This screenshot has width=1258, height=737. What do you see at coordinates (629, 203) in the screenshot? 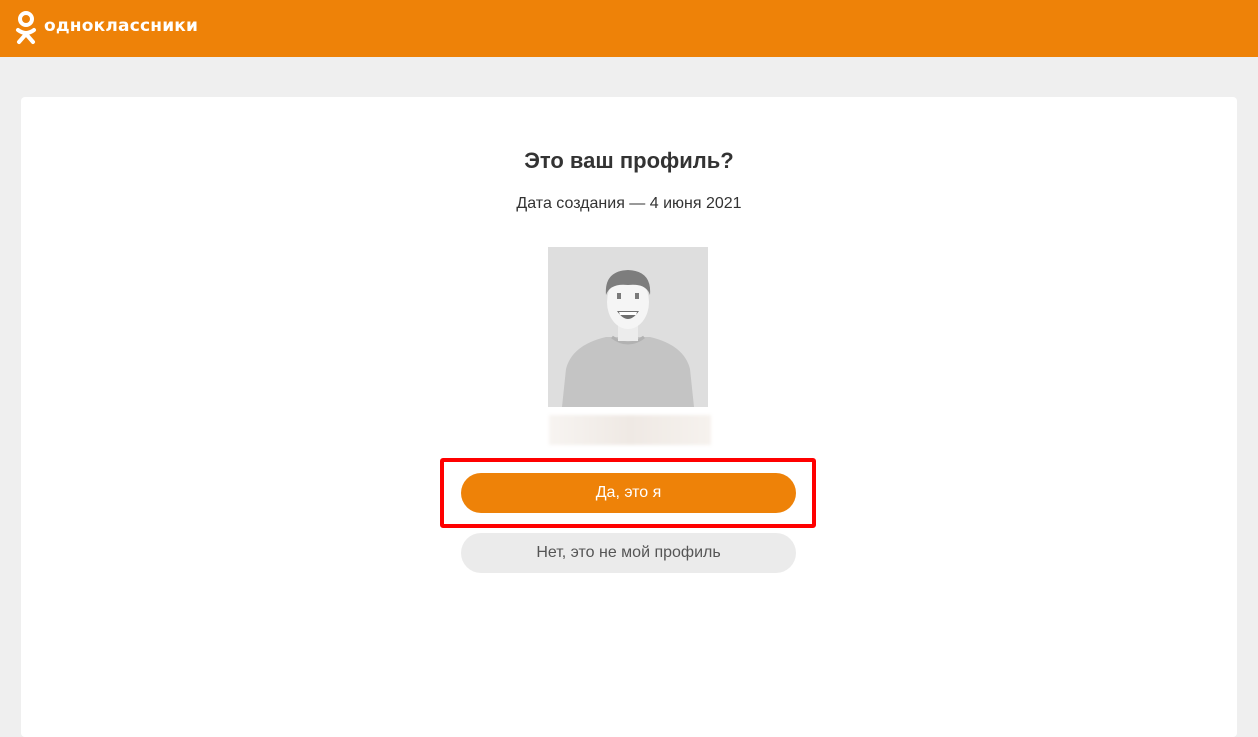
I see `creation-date: Дата создания — 4 июня 2021` at bounding box center [629, 203].